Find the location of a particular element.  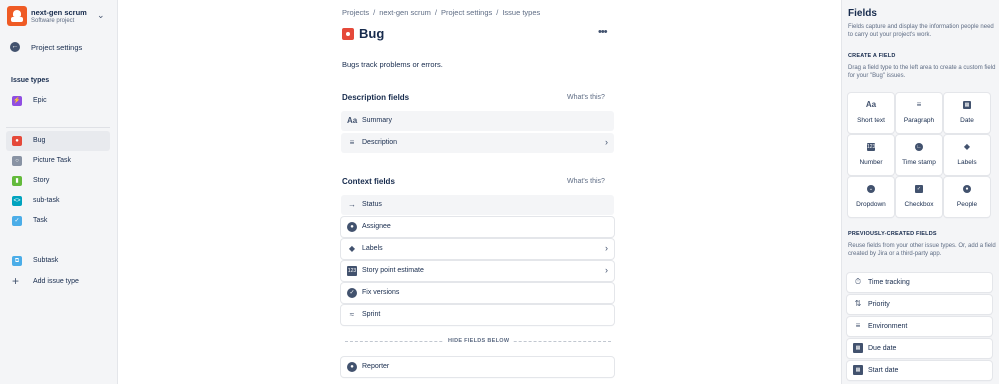

ship-icon: ✓ is located at coordinates (352, 293).